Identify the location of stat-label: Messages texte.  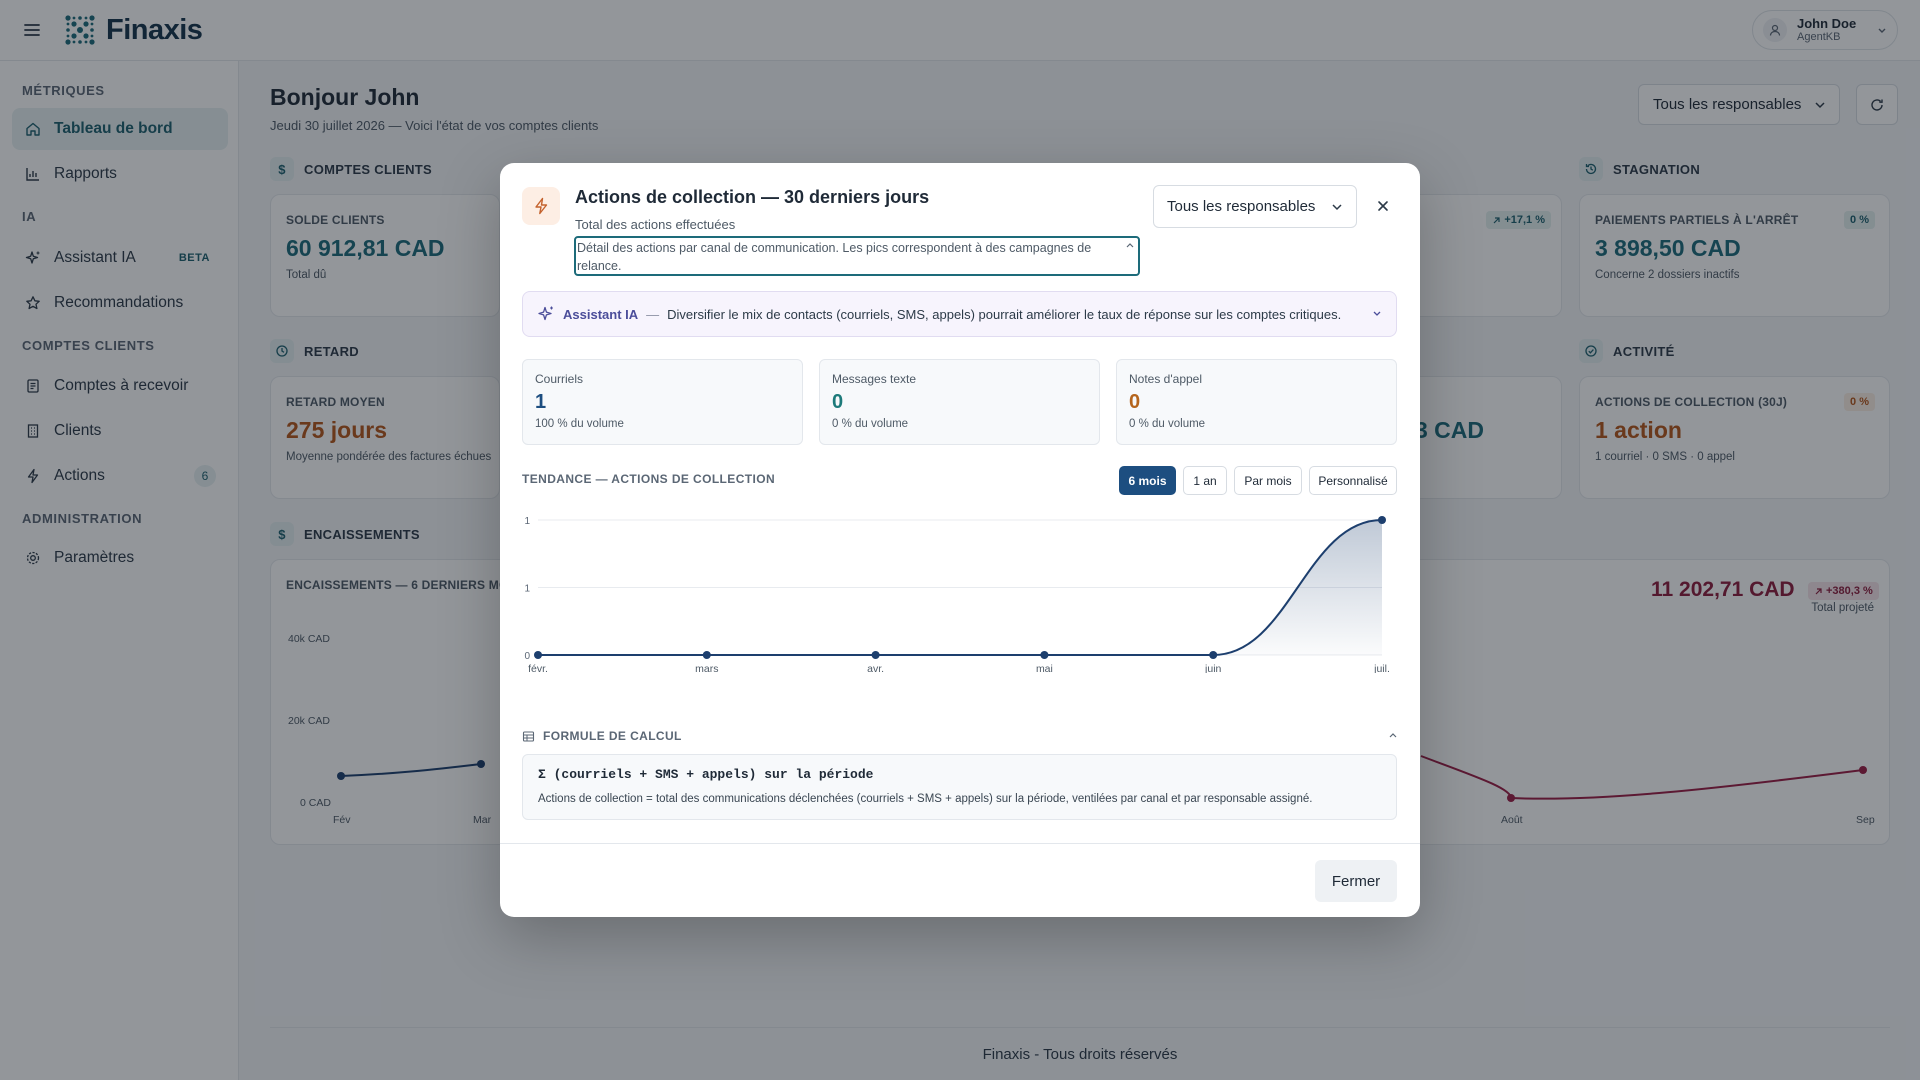
(874, 379).